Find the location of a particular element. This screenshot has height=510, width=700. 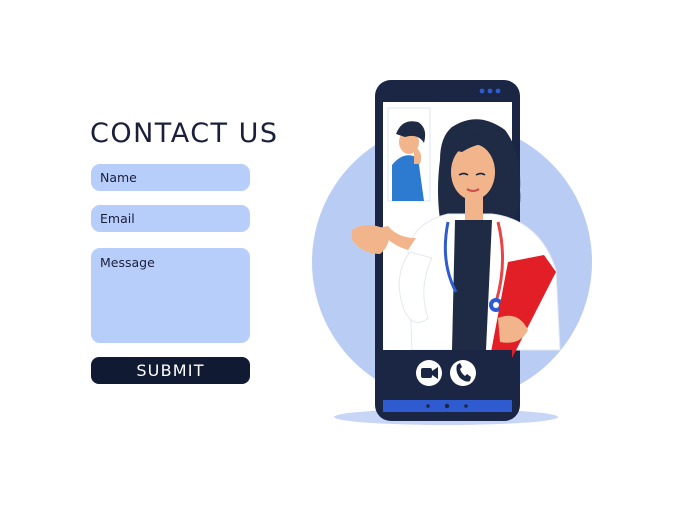

phone-call-icon is located at coordinates (463, 373).